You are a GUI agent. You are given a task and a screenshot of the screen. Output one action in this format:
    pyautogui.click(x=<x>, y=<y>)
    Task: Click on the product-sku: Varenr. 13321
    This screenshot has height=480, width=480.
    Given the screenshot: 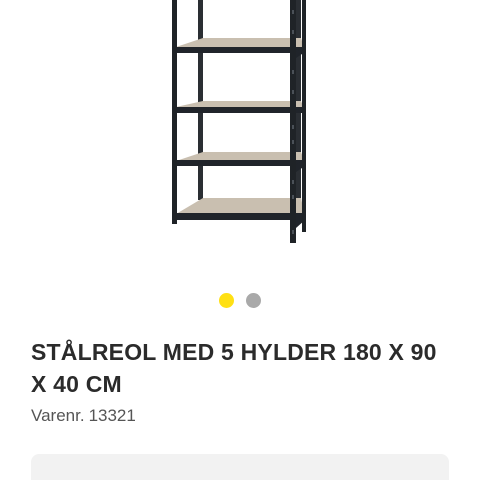 What is the action you would take?
    pyautogui.click(x=83, y=416)
    